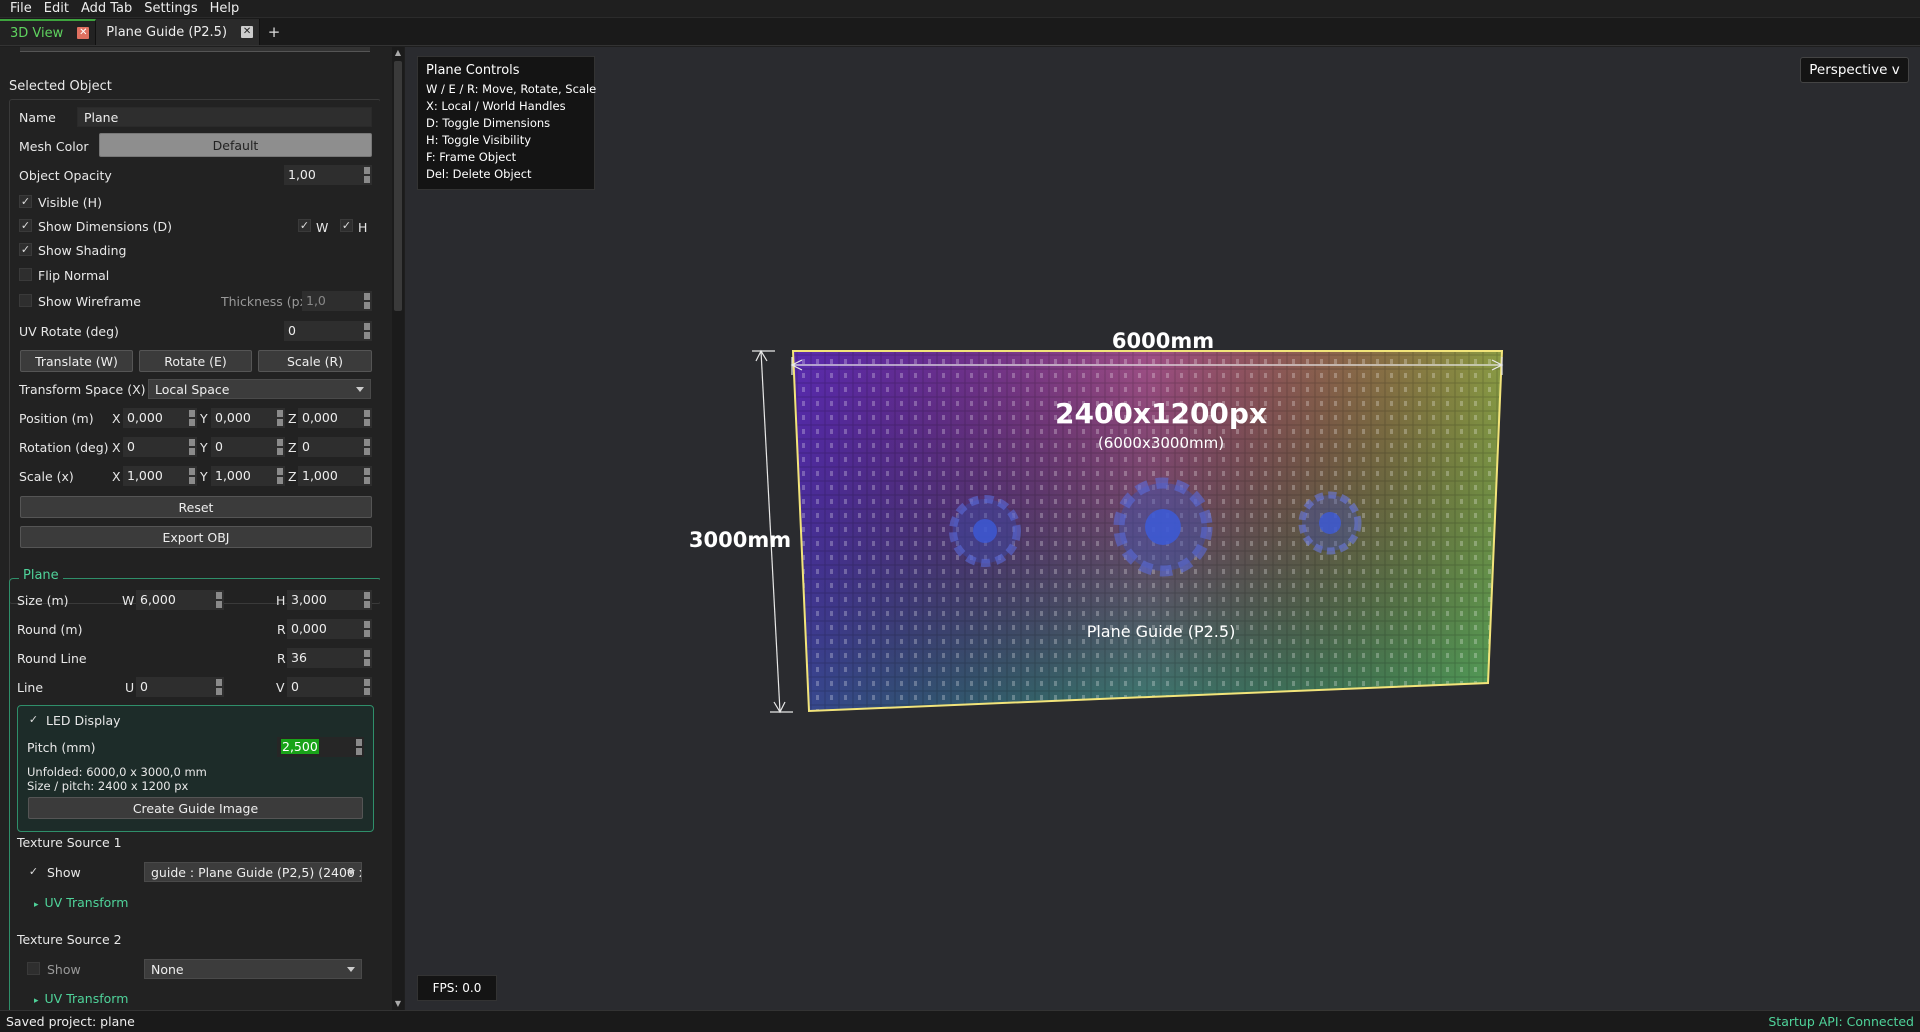 The image size is (1920, 1032). I want to click on pitch-label: Pitch (mm), so click(61, 747).